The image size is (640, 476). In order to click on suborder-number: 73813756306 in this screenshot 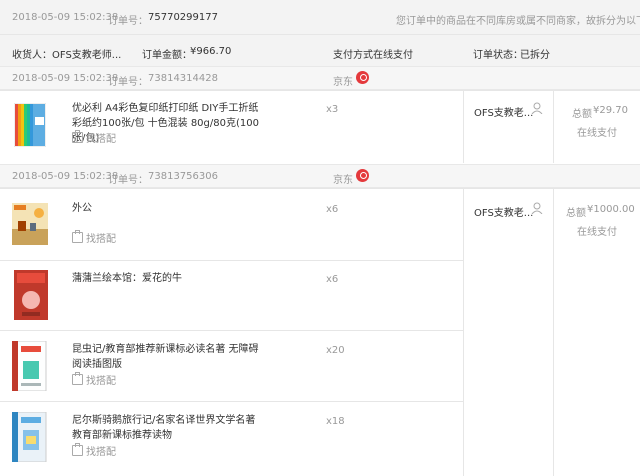, I will do `click(183, 176)`.